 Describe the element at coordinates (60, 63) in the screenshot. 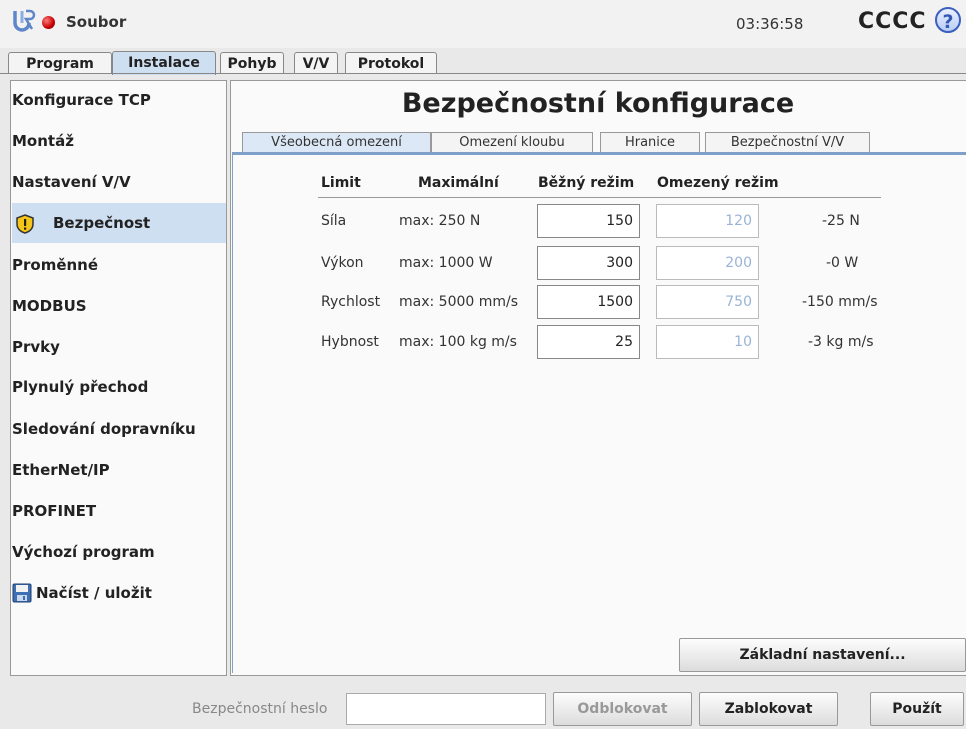

I see `tab-program: Program` at that location.